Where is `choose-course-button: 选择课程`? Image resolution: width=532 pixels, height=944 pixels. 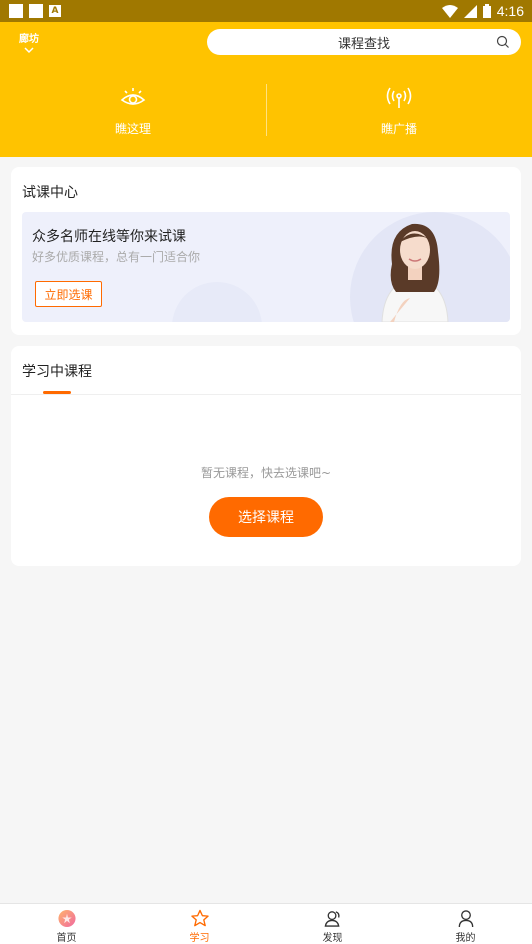
choose-course-button: 选择课程 is located at coordinates (266, 517).